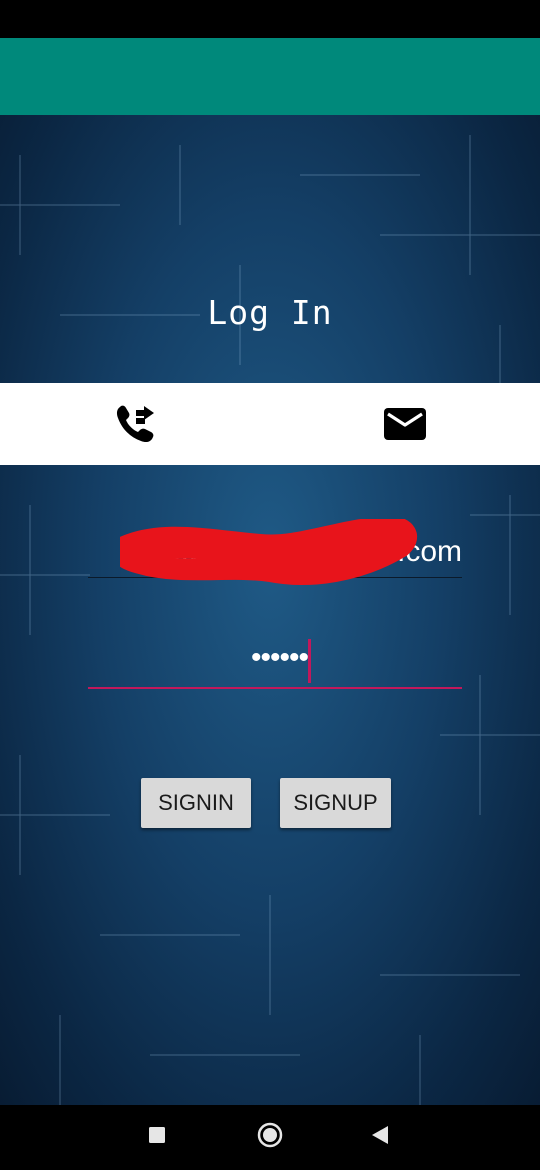 The height and width of the screenshot is (1170, 540). I want to click on email-icon, so click(405, 424).